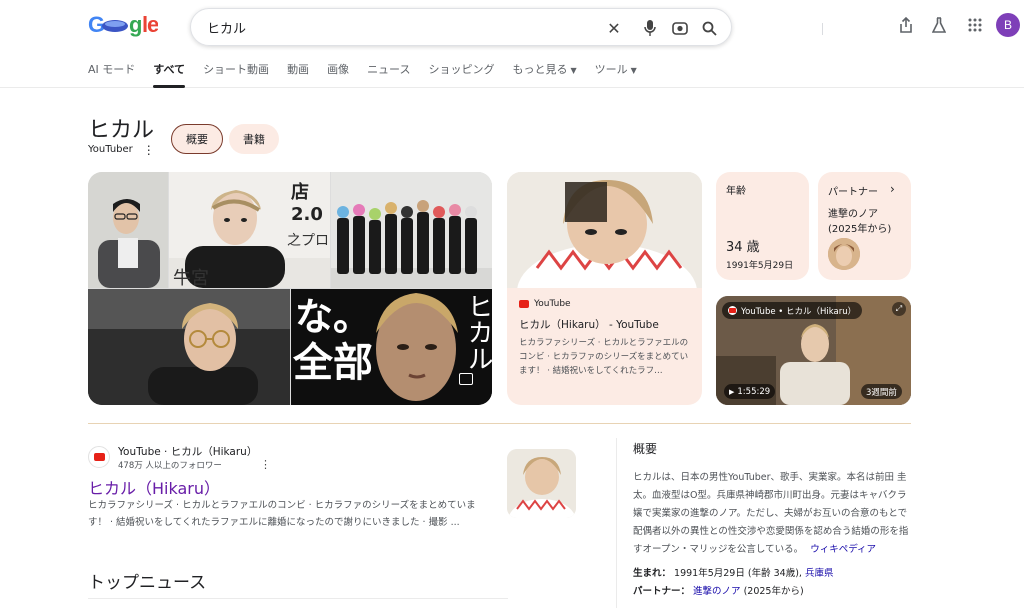  Describe the element at coordinates (338, 69) in the screenshot. I see `tab-label: 画像` at that location.